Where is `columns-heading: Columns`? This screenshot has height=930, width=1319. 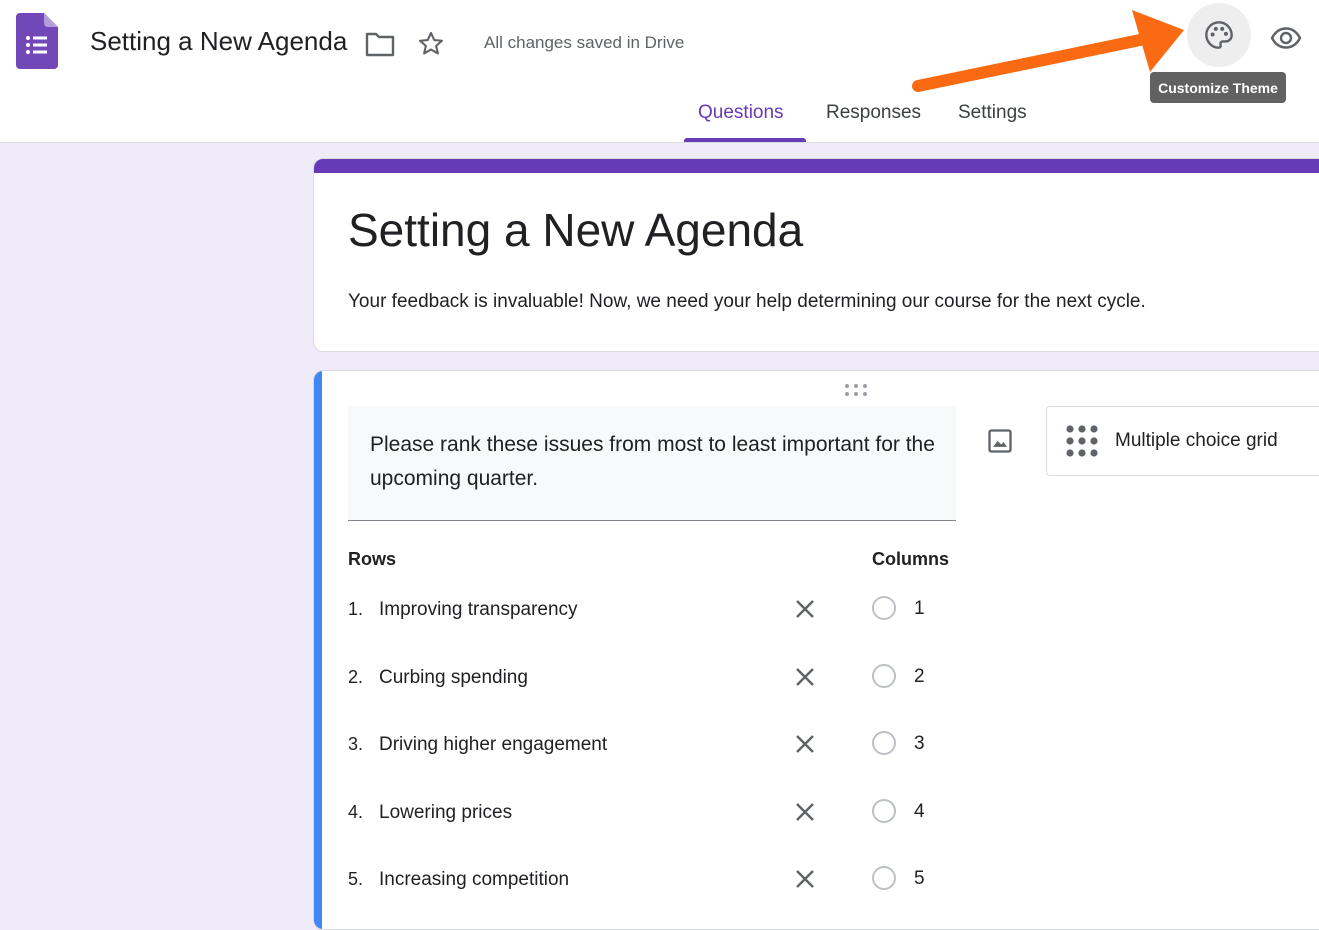
columns-heading: Columns is located at coordinates (911, 559).